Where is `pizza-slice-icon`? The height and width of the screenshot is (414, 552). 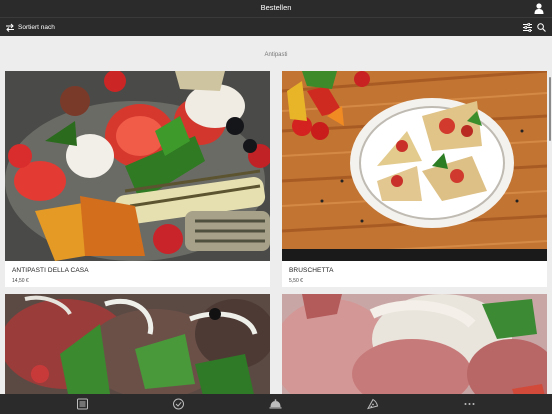 pizza-slice-icon is located at coordinates (372, 404).